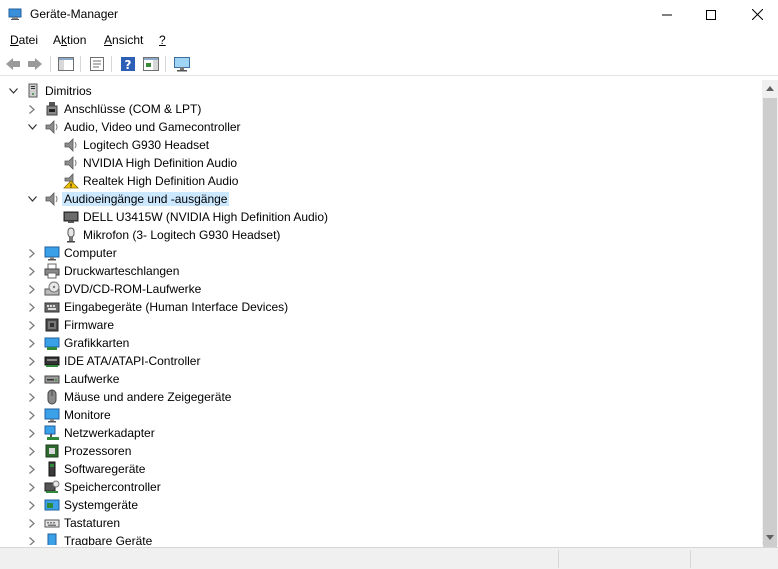 The height and width of the screenshot is (569, 778). I want to click on disk-drive-icon, so click(52, 379).